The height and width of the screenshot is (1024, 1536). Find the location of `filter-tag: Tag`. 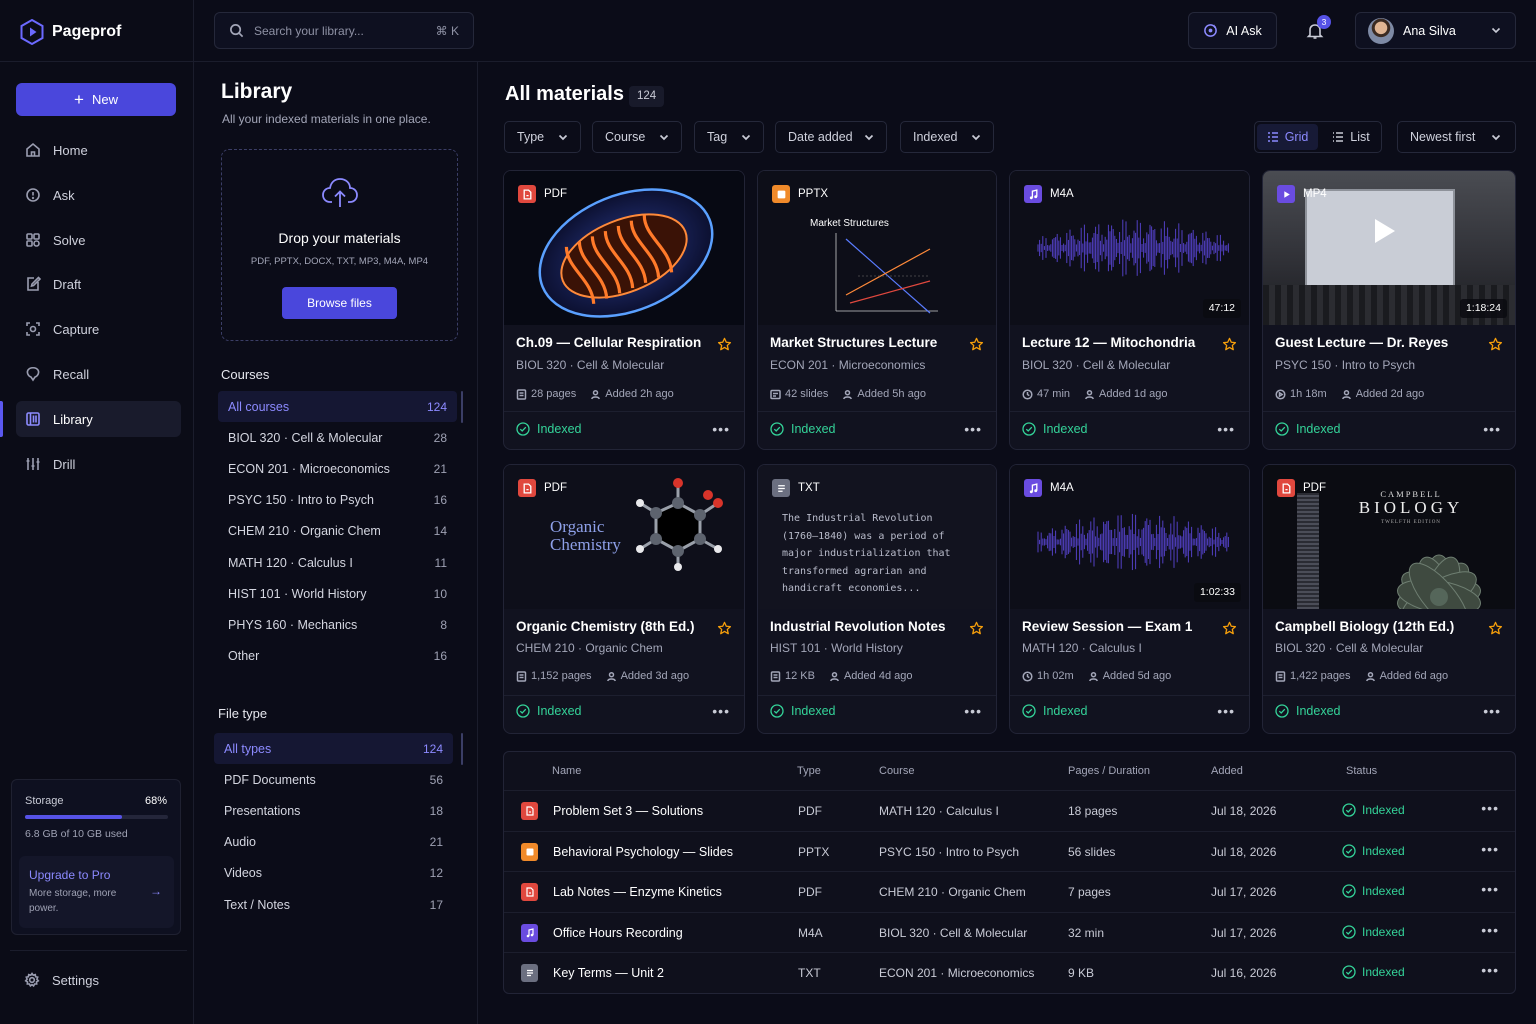

filter-tag: Tag is located at coordinates (729, 137).